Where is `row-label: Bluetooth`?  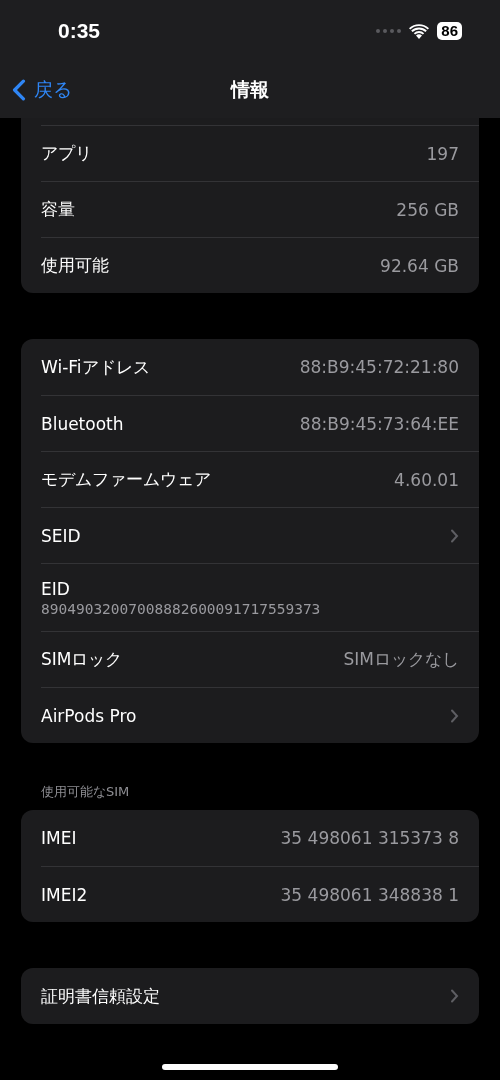
row-label: Bluetooth is located at coordinates (82, 423).